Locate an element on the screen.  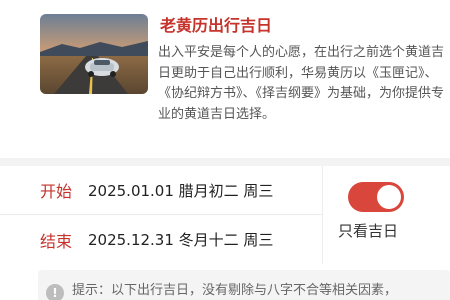
lucky-days-toggle is located at coordinates (376, 197).